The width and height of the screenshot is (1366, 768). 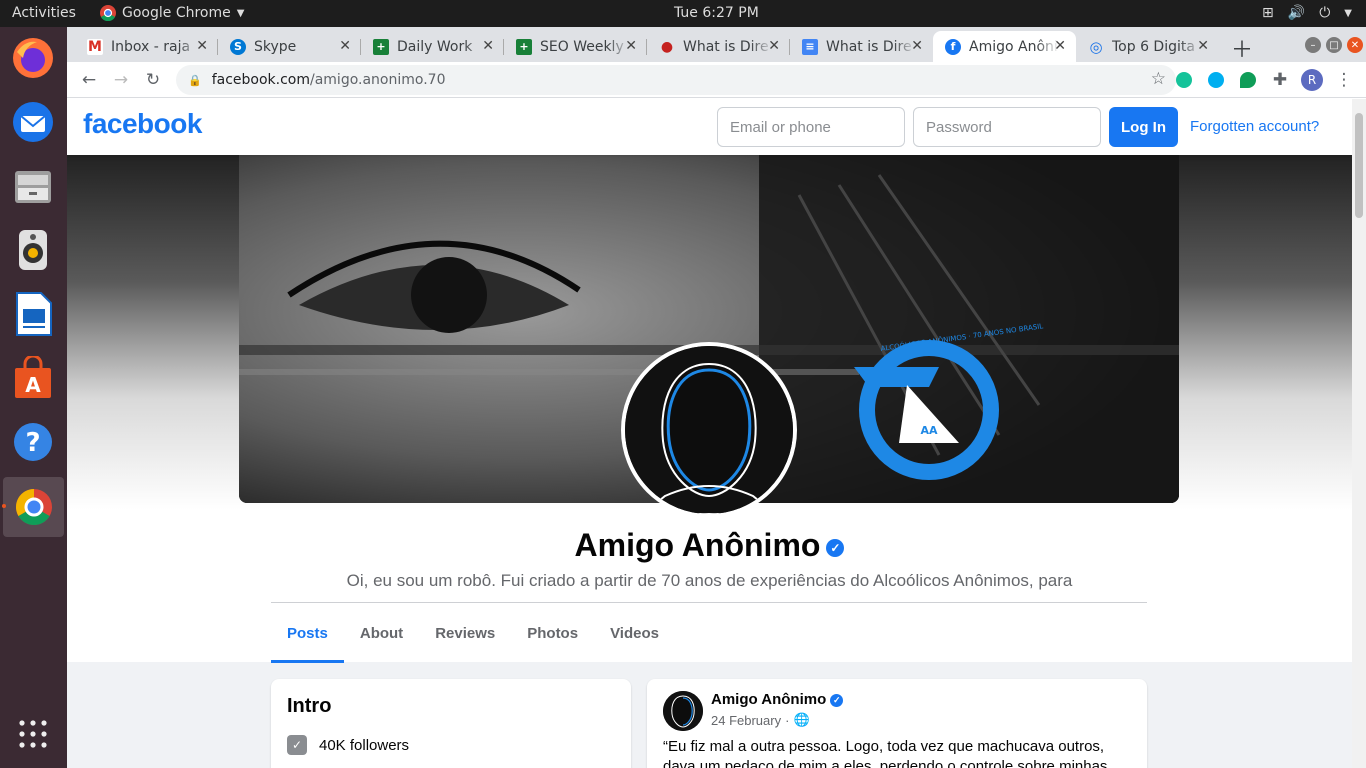 I want to click on profile-picture, so click(x=709, y=430).